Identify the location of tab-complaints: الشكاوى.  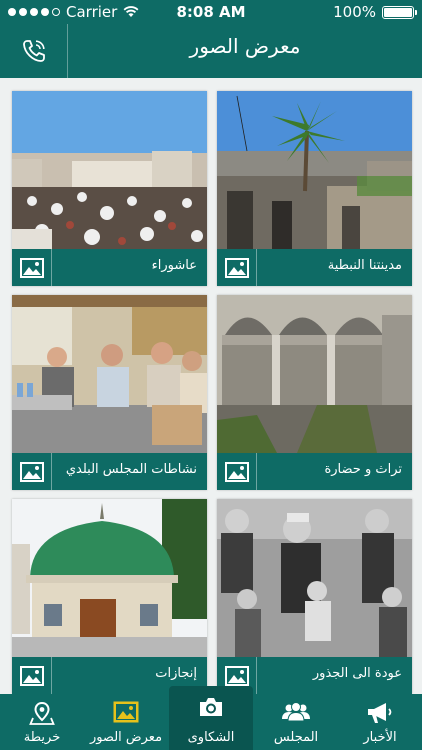
(211, 718).